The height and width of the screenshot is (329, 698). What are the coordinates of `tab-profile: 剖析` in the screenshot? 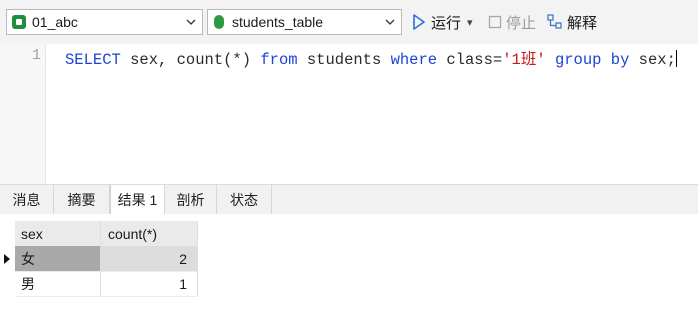 It's located at (191, 199).